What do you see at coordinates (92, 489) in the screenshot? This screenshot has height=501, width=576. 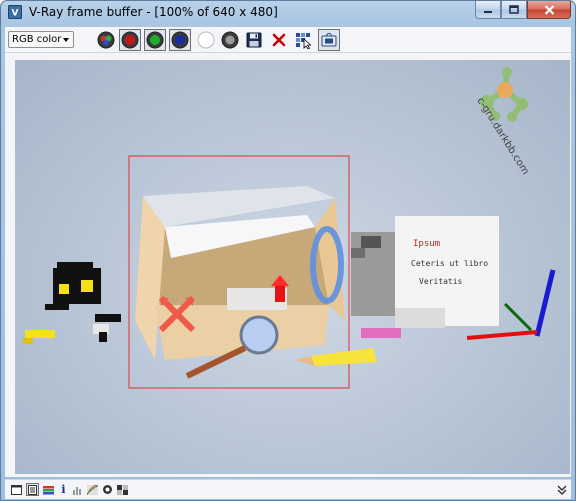 I see `curves-icon` at bounding box center [92, 489].